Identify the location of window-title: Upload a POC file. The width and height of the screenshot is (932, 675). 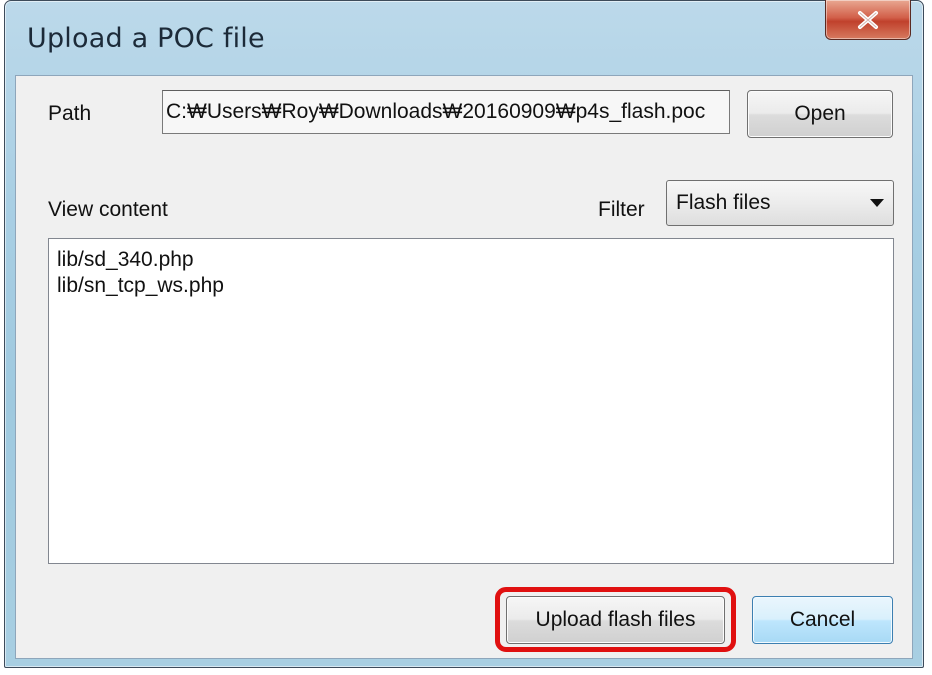
(146, 38).